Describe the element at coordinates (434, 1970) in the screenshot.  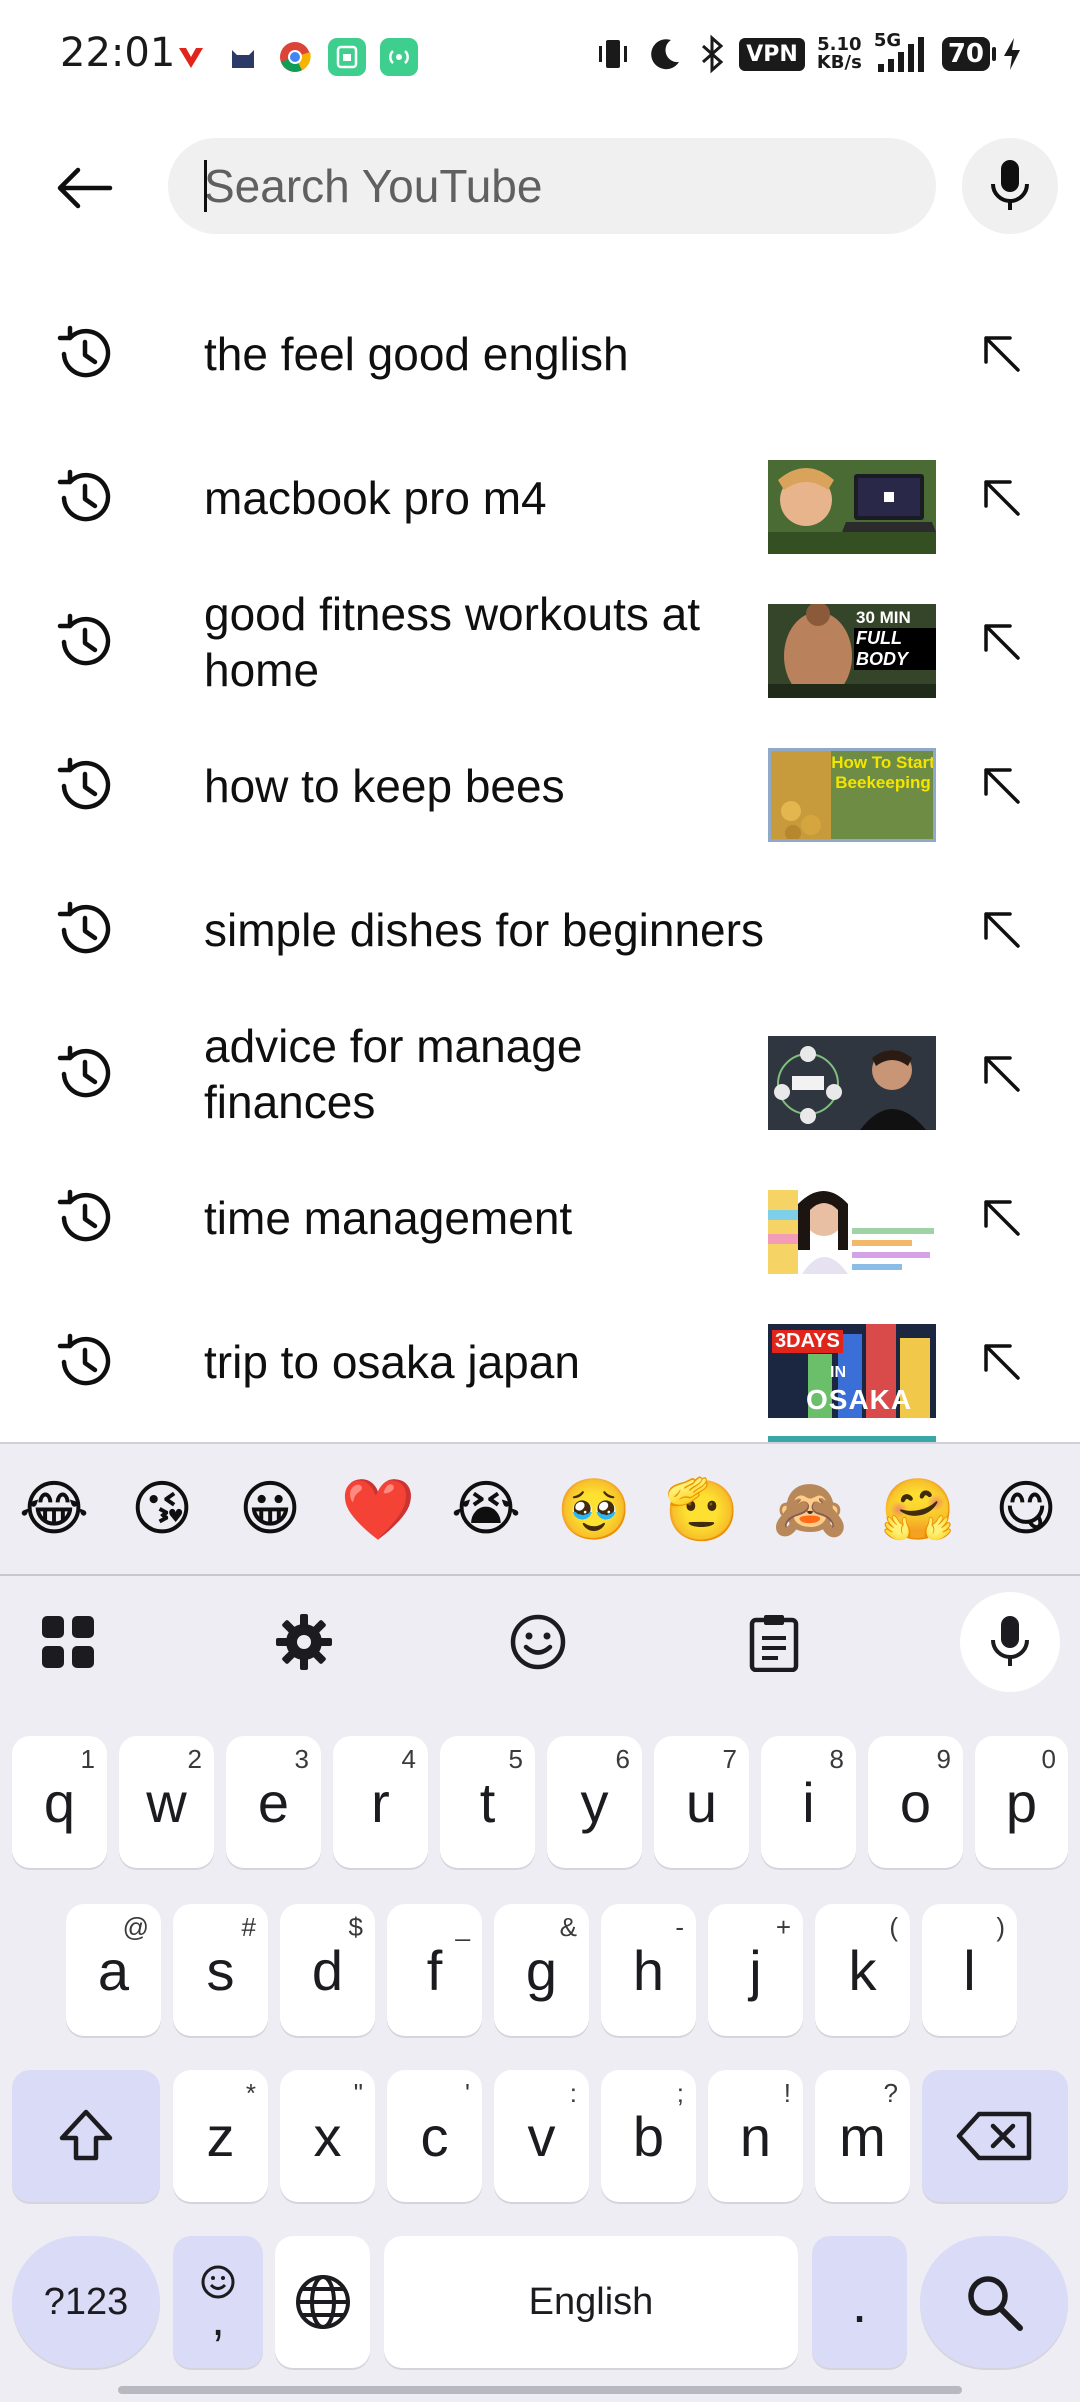
I see `key-f: f _` at that location.